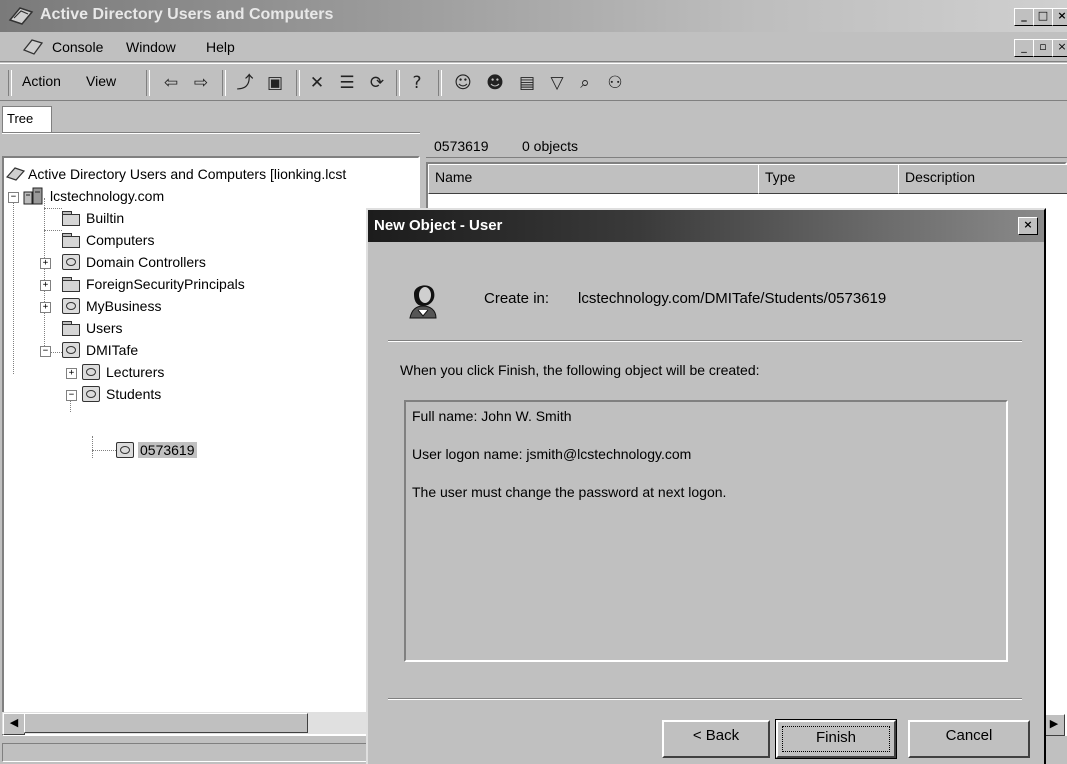 The image size is (1067, 764). What do you see at coordinates (1059, 17) in the screenshot?
I see `close-button: ×` at bounding box center [1059, 17].